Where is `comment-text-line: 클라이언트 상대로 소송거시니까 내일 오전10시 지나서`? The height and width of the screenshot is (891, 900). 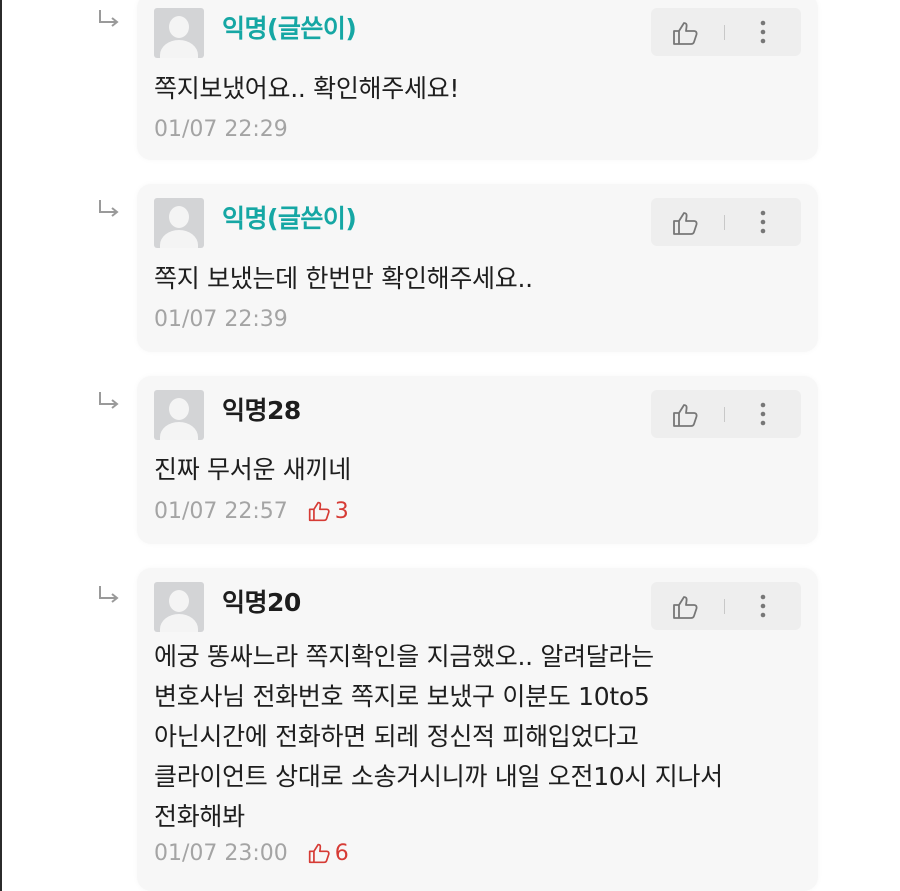
comment-text-line: 클라이언트 상대로 소송거시니까 내일 오전10시 지나서 is located at coordinates (438, 776).